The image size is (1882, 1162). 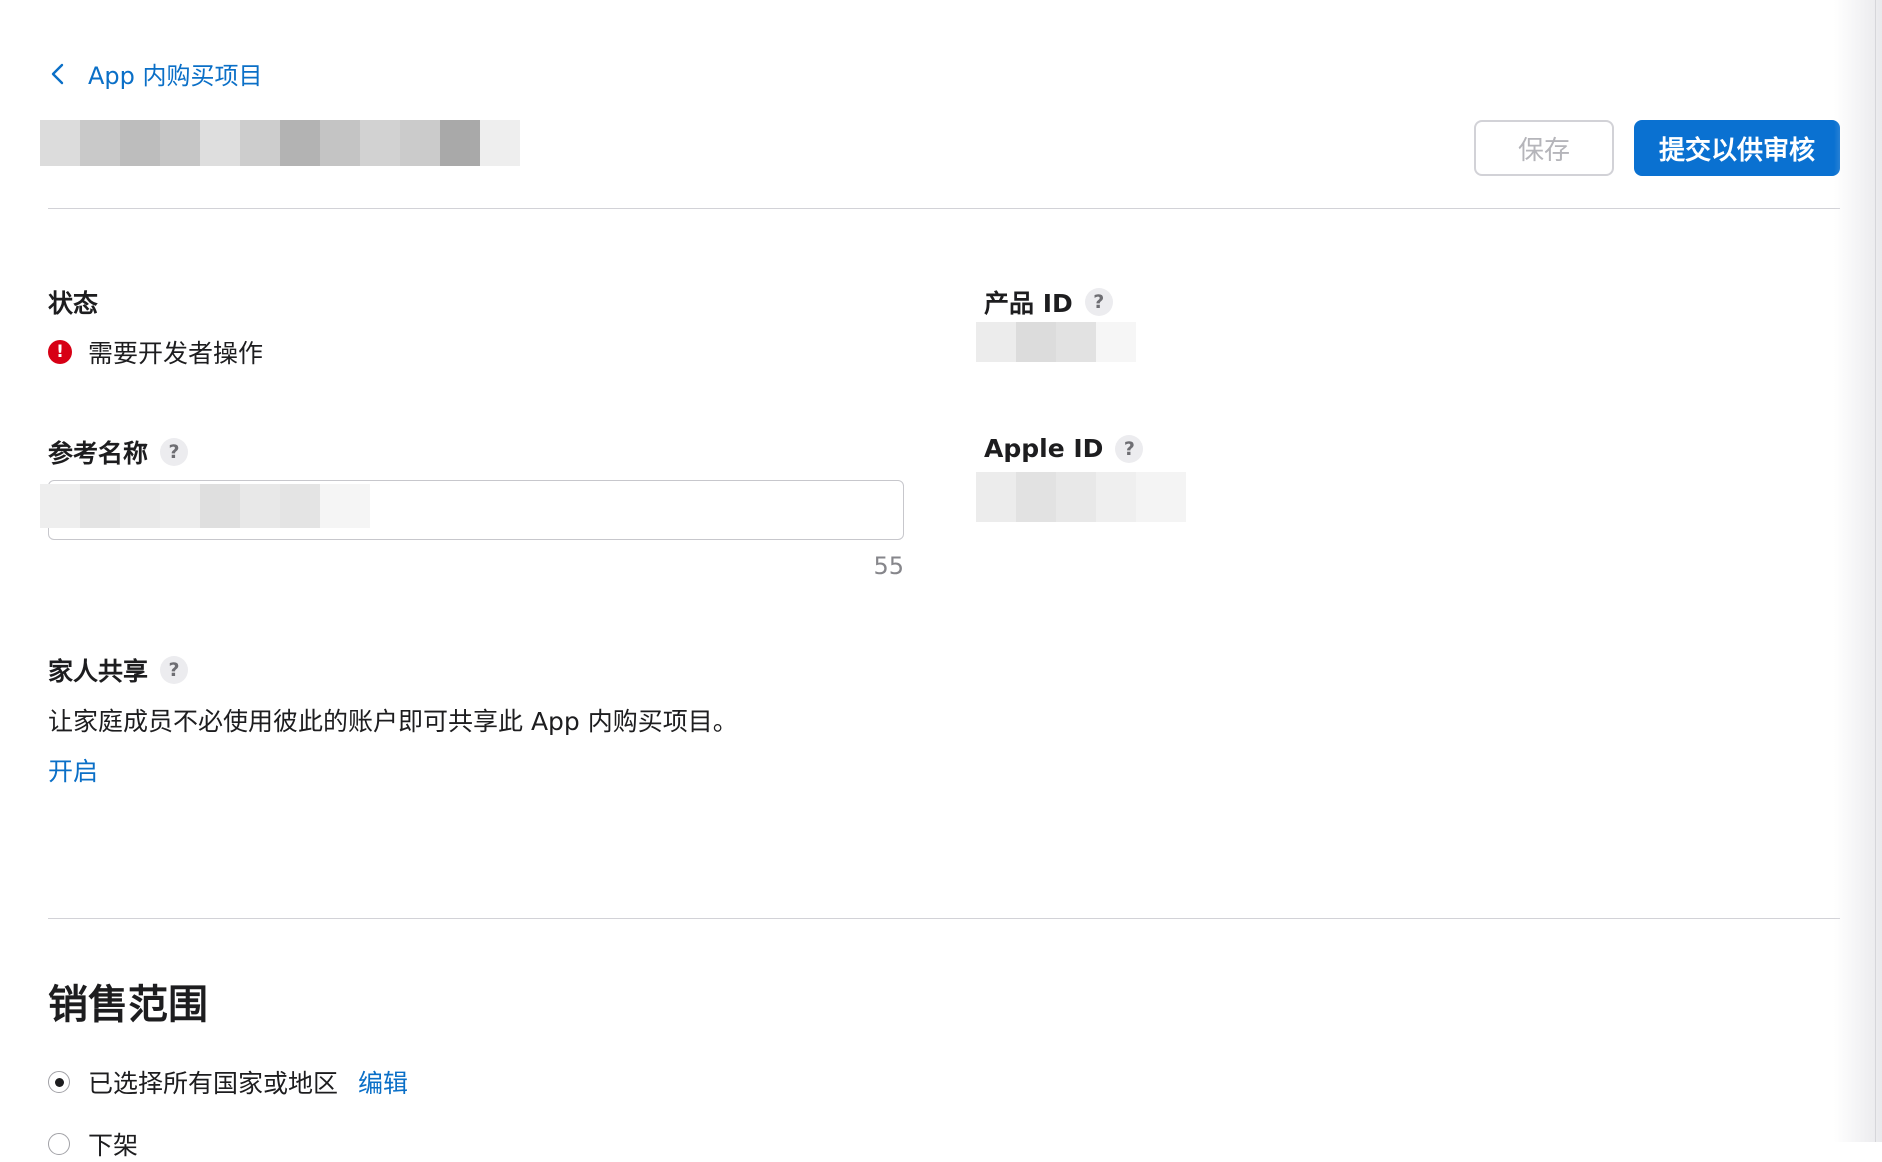 I want to click on radio-all-countries, so click(x=59, y=1082).